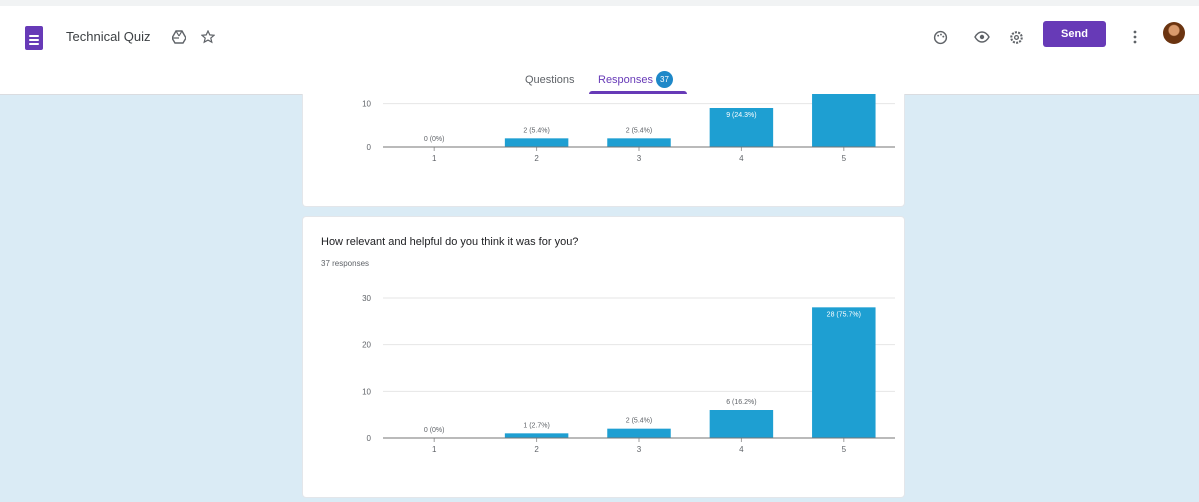 The width and height of the screenshot is (1199, 502). I want to click on avatar, so click(1174, 33).